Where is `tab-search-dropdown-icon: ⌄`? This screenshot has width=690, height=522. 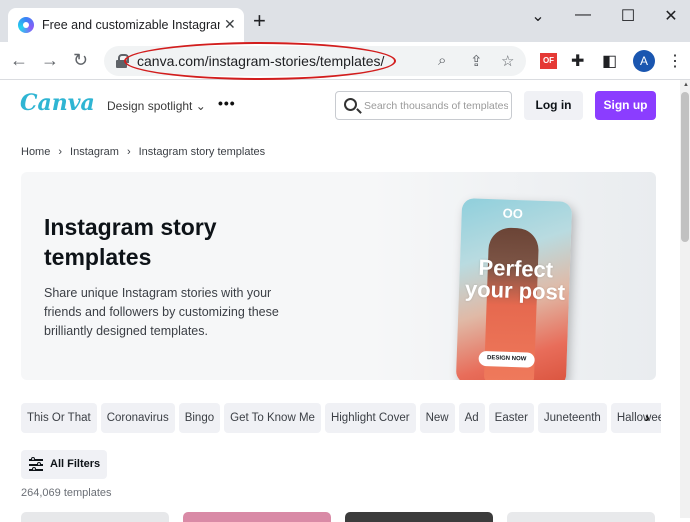 tab-search-dropdown-icon: ⌄ is located at coordinates (538, 16).